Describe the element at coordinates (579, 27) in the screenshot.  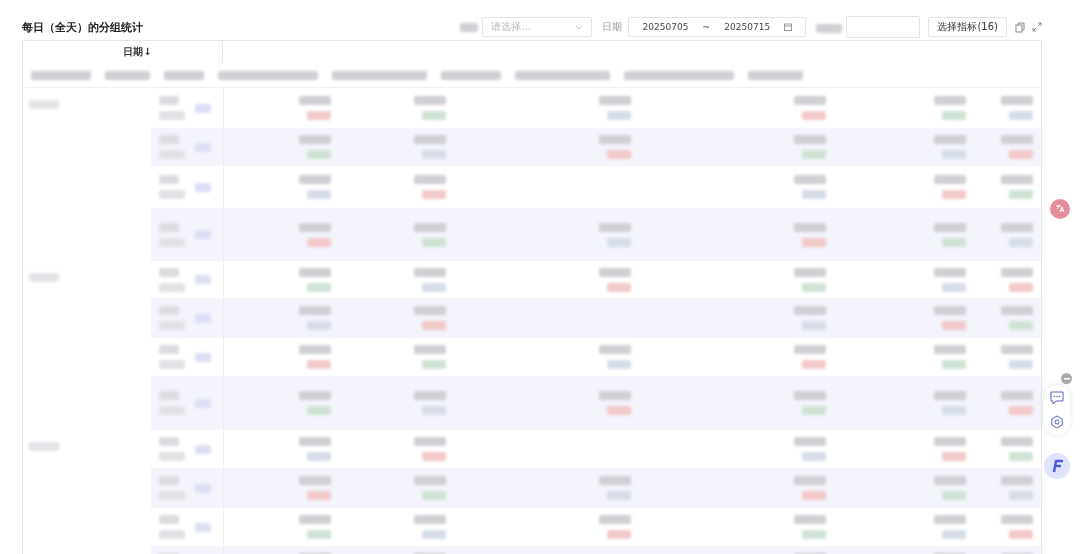
I see `chevron-down-icon` at that location.